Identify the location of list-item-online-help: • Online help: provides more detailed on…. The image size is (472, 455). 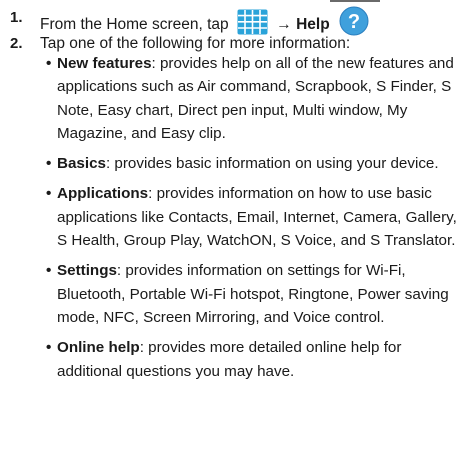
(256, 359).